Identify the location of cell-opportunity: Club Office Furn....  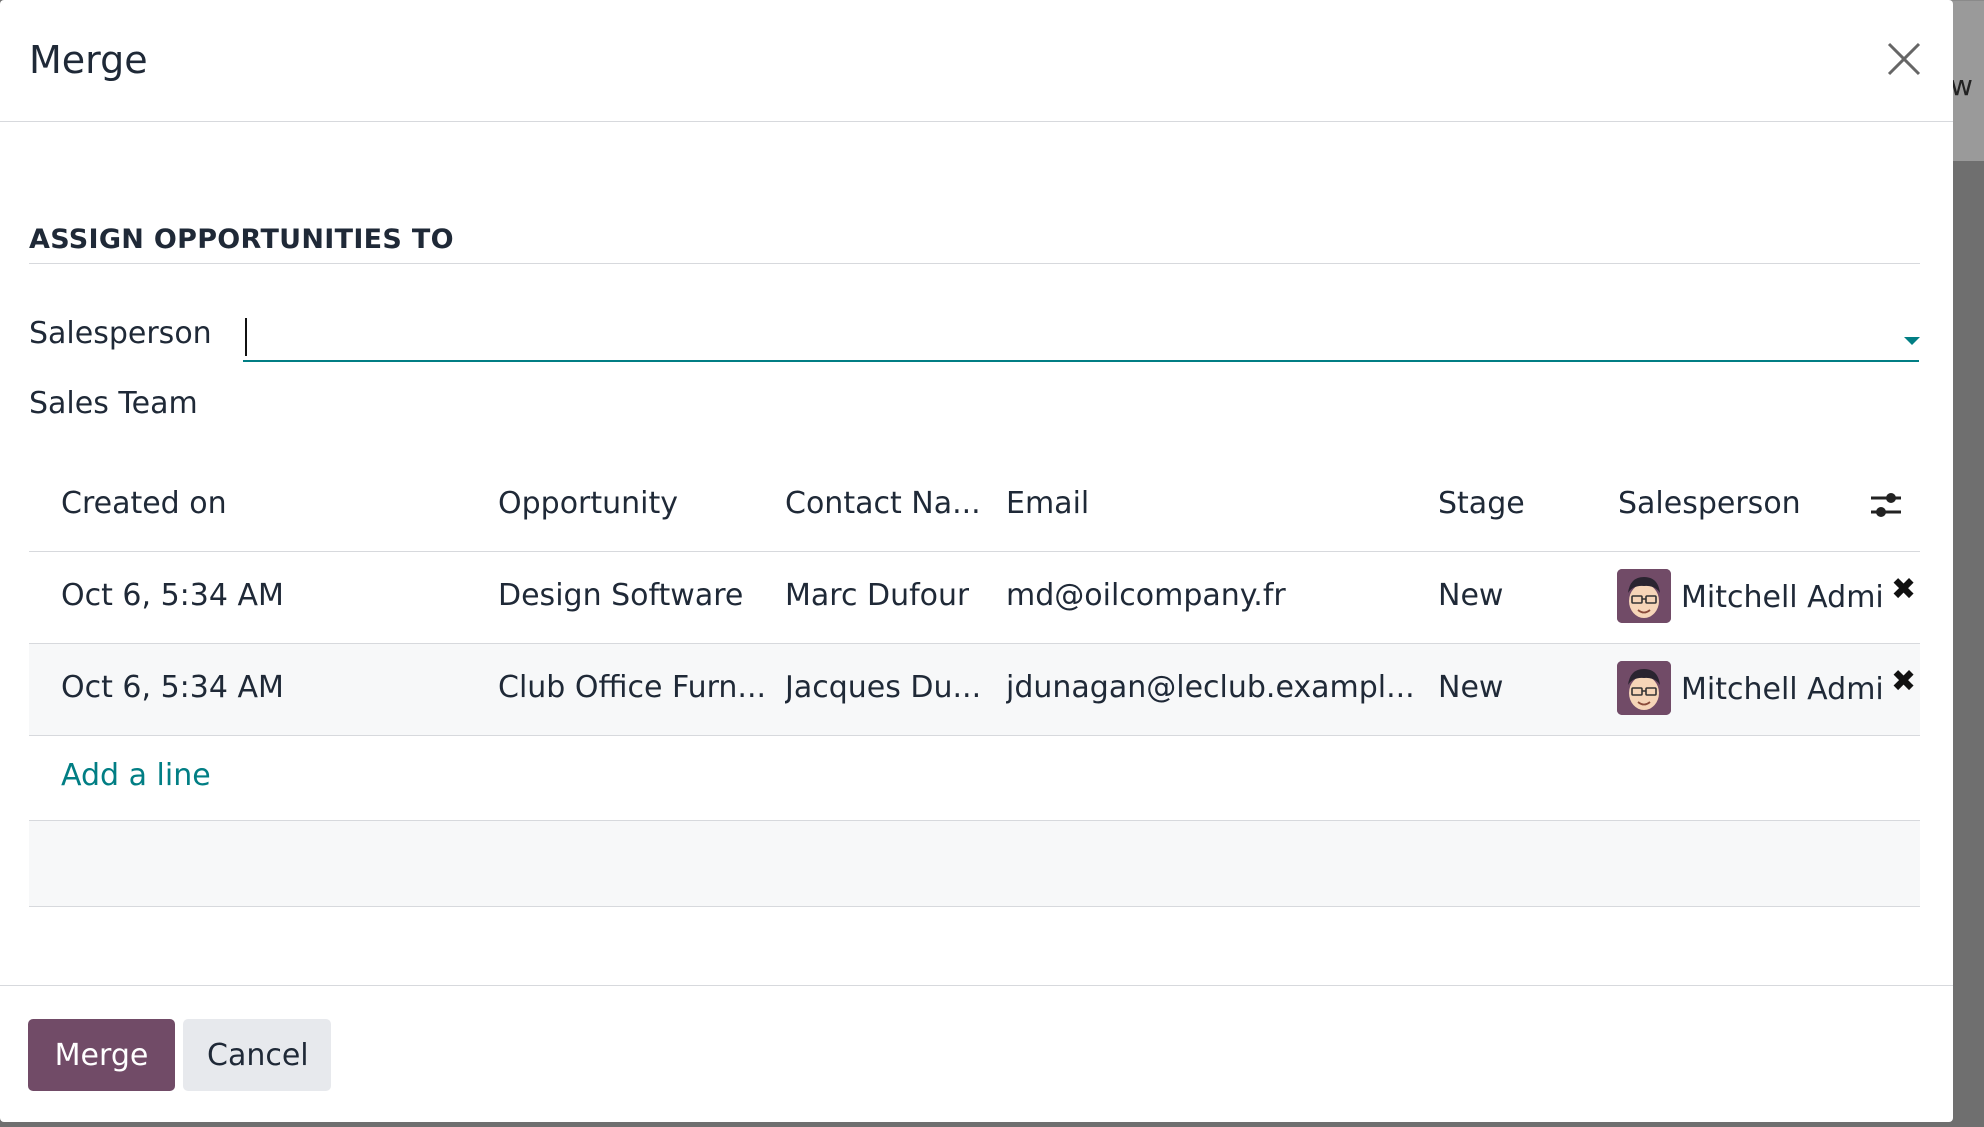
(632, 687).